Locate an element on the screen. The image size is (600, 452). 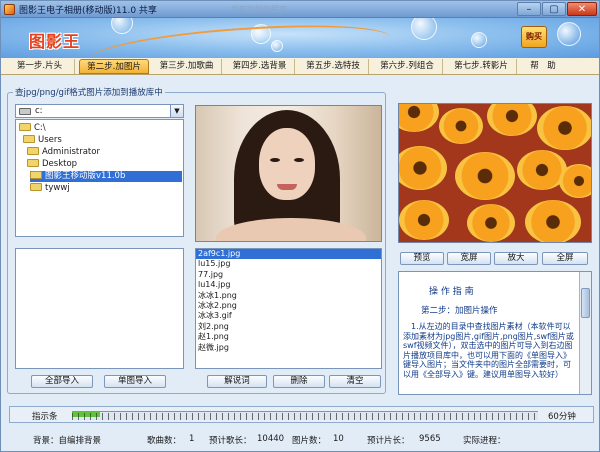
import-single-button: 单图导入 is located at coordinates (135, 381).